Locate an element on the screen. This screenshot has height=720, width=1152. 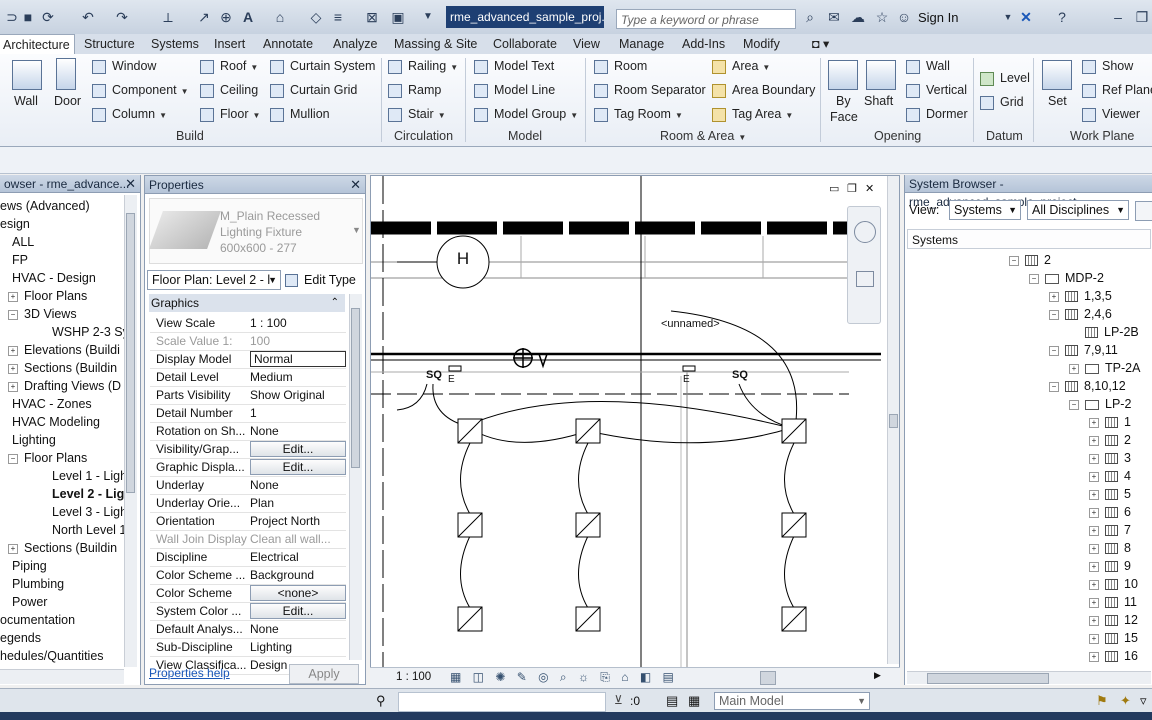
set-workplane-icon is located at coordinates (1057, 75).